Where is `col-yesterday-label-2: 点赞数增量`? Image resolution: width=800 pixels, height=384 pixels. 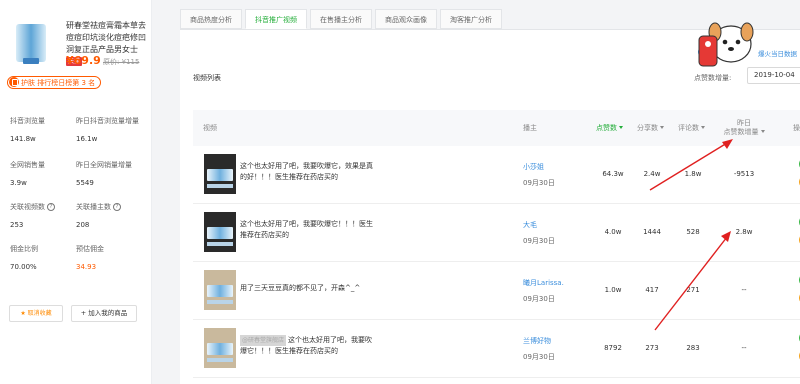
col-yesterday-label-2: 点赞数增量 is located at coordinates (741, 132).